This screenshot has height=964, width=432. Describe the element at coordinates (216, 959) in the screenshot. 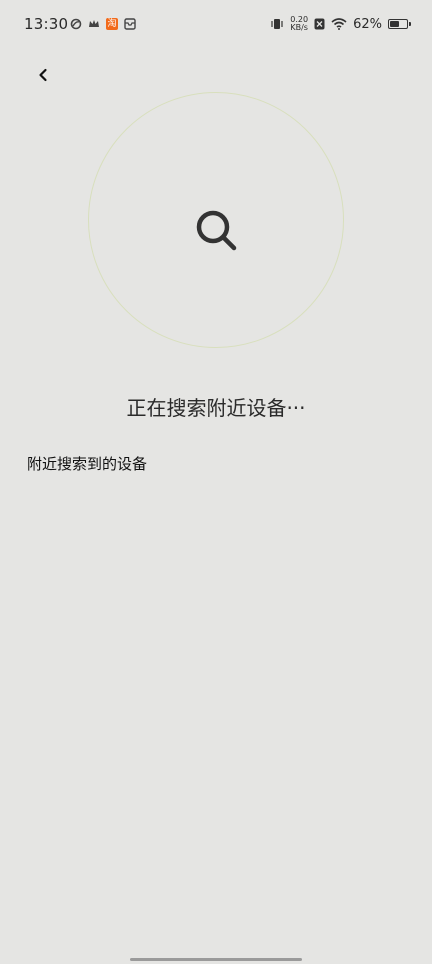

I see `home-indicator` at that location.